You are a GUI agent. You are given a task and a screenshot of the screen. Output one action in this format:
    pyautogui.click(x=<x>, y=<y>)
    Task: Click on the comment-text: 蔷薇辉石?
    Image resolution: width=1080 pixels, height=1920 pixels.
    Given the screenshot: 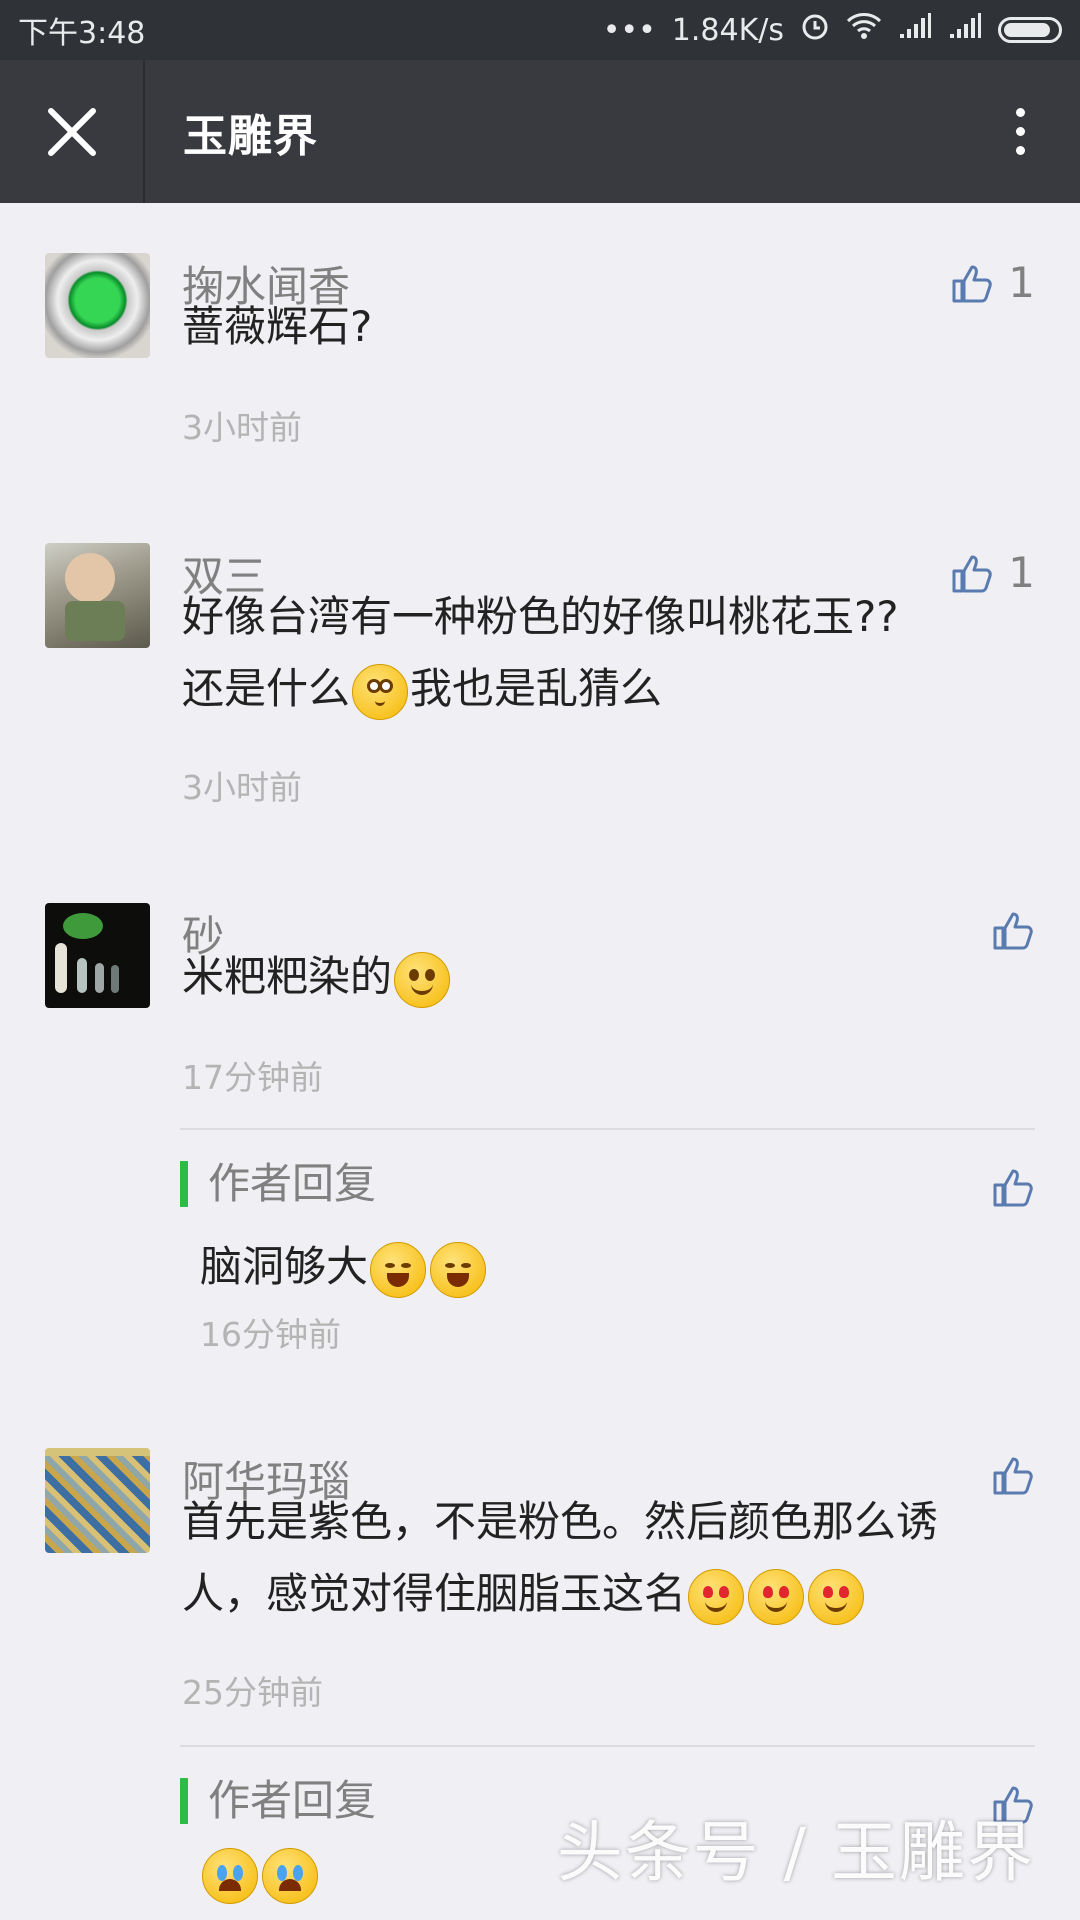 What is the action you would take?
    pyautogui.click(x=277, y=326)
    